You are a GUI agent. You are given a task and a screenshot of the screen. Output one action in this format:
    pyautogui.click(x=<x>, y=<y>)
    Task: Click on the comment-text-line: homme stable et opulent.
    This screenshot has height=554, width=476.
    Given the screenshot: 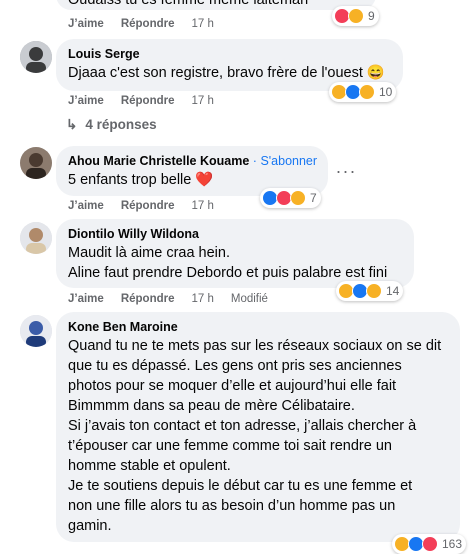 What is the action you would take?
    pyautogui.click(x=149, y=466)
    